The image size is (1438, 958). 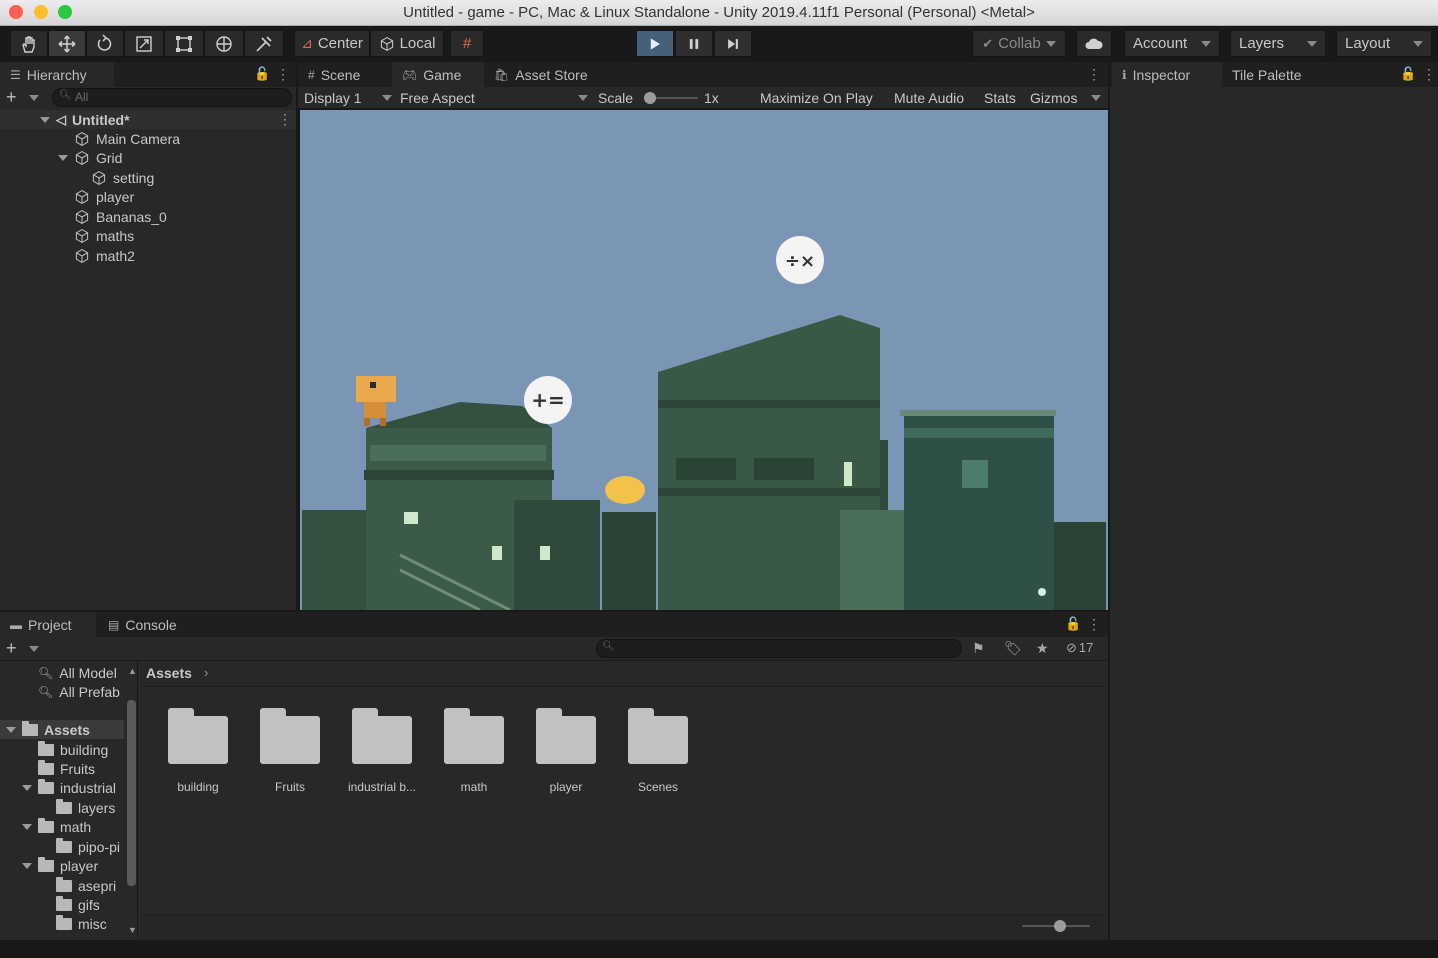 I want to click on tree-item-layers: layers, so click(x=85, y=807).